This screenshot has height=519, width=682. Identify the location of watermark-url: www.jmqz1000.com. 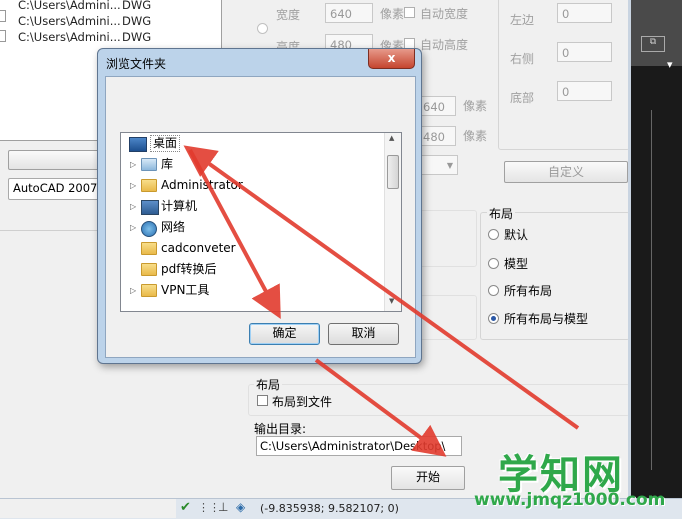
(570, 500).